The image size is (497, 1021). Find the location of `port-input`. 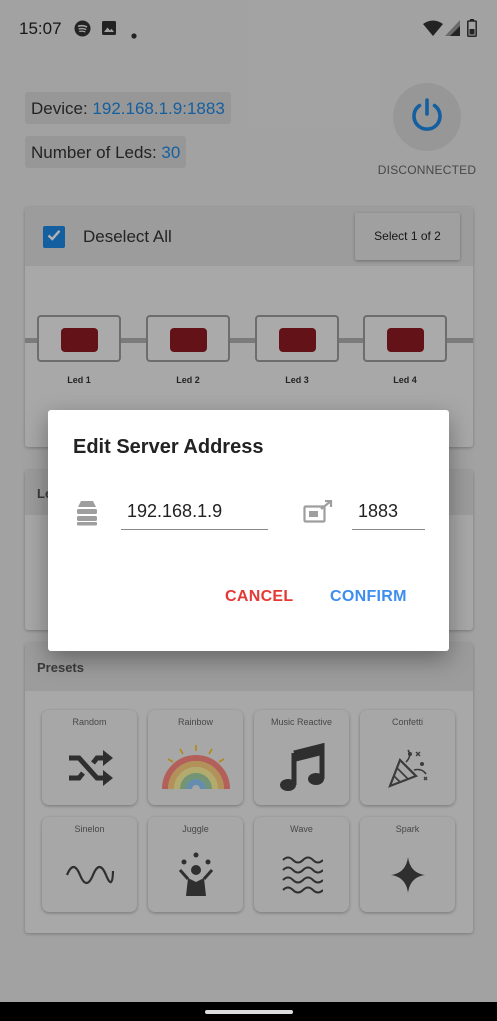

port-input is located at coordinates (388, 512).